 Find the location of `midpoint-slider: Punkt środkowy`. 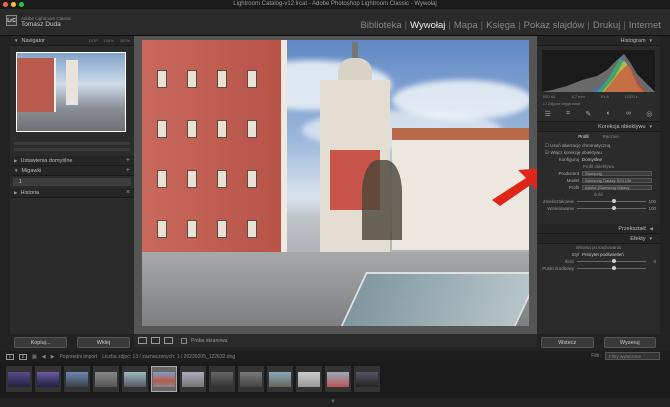

midpoint-slider: Punkt środkowy is located at coordinates (598, 268).